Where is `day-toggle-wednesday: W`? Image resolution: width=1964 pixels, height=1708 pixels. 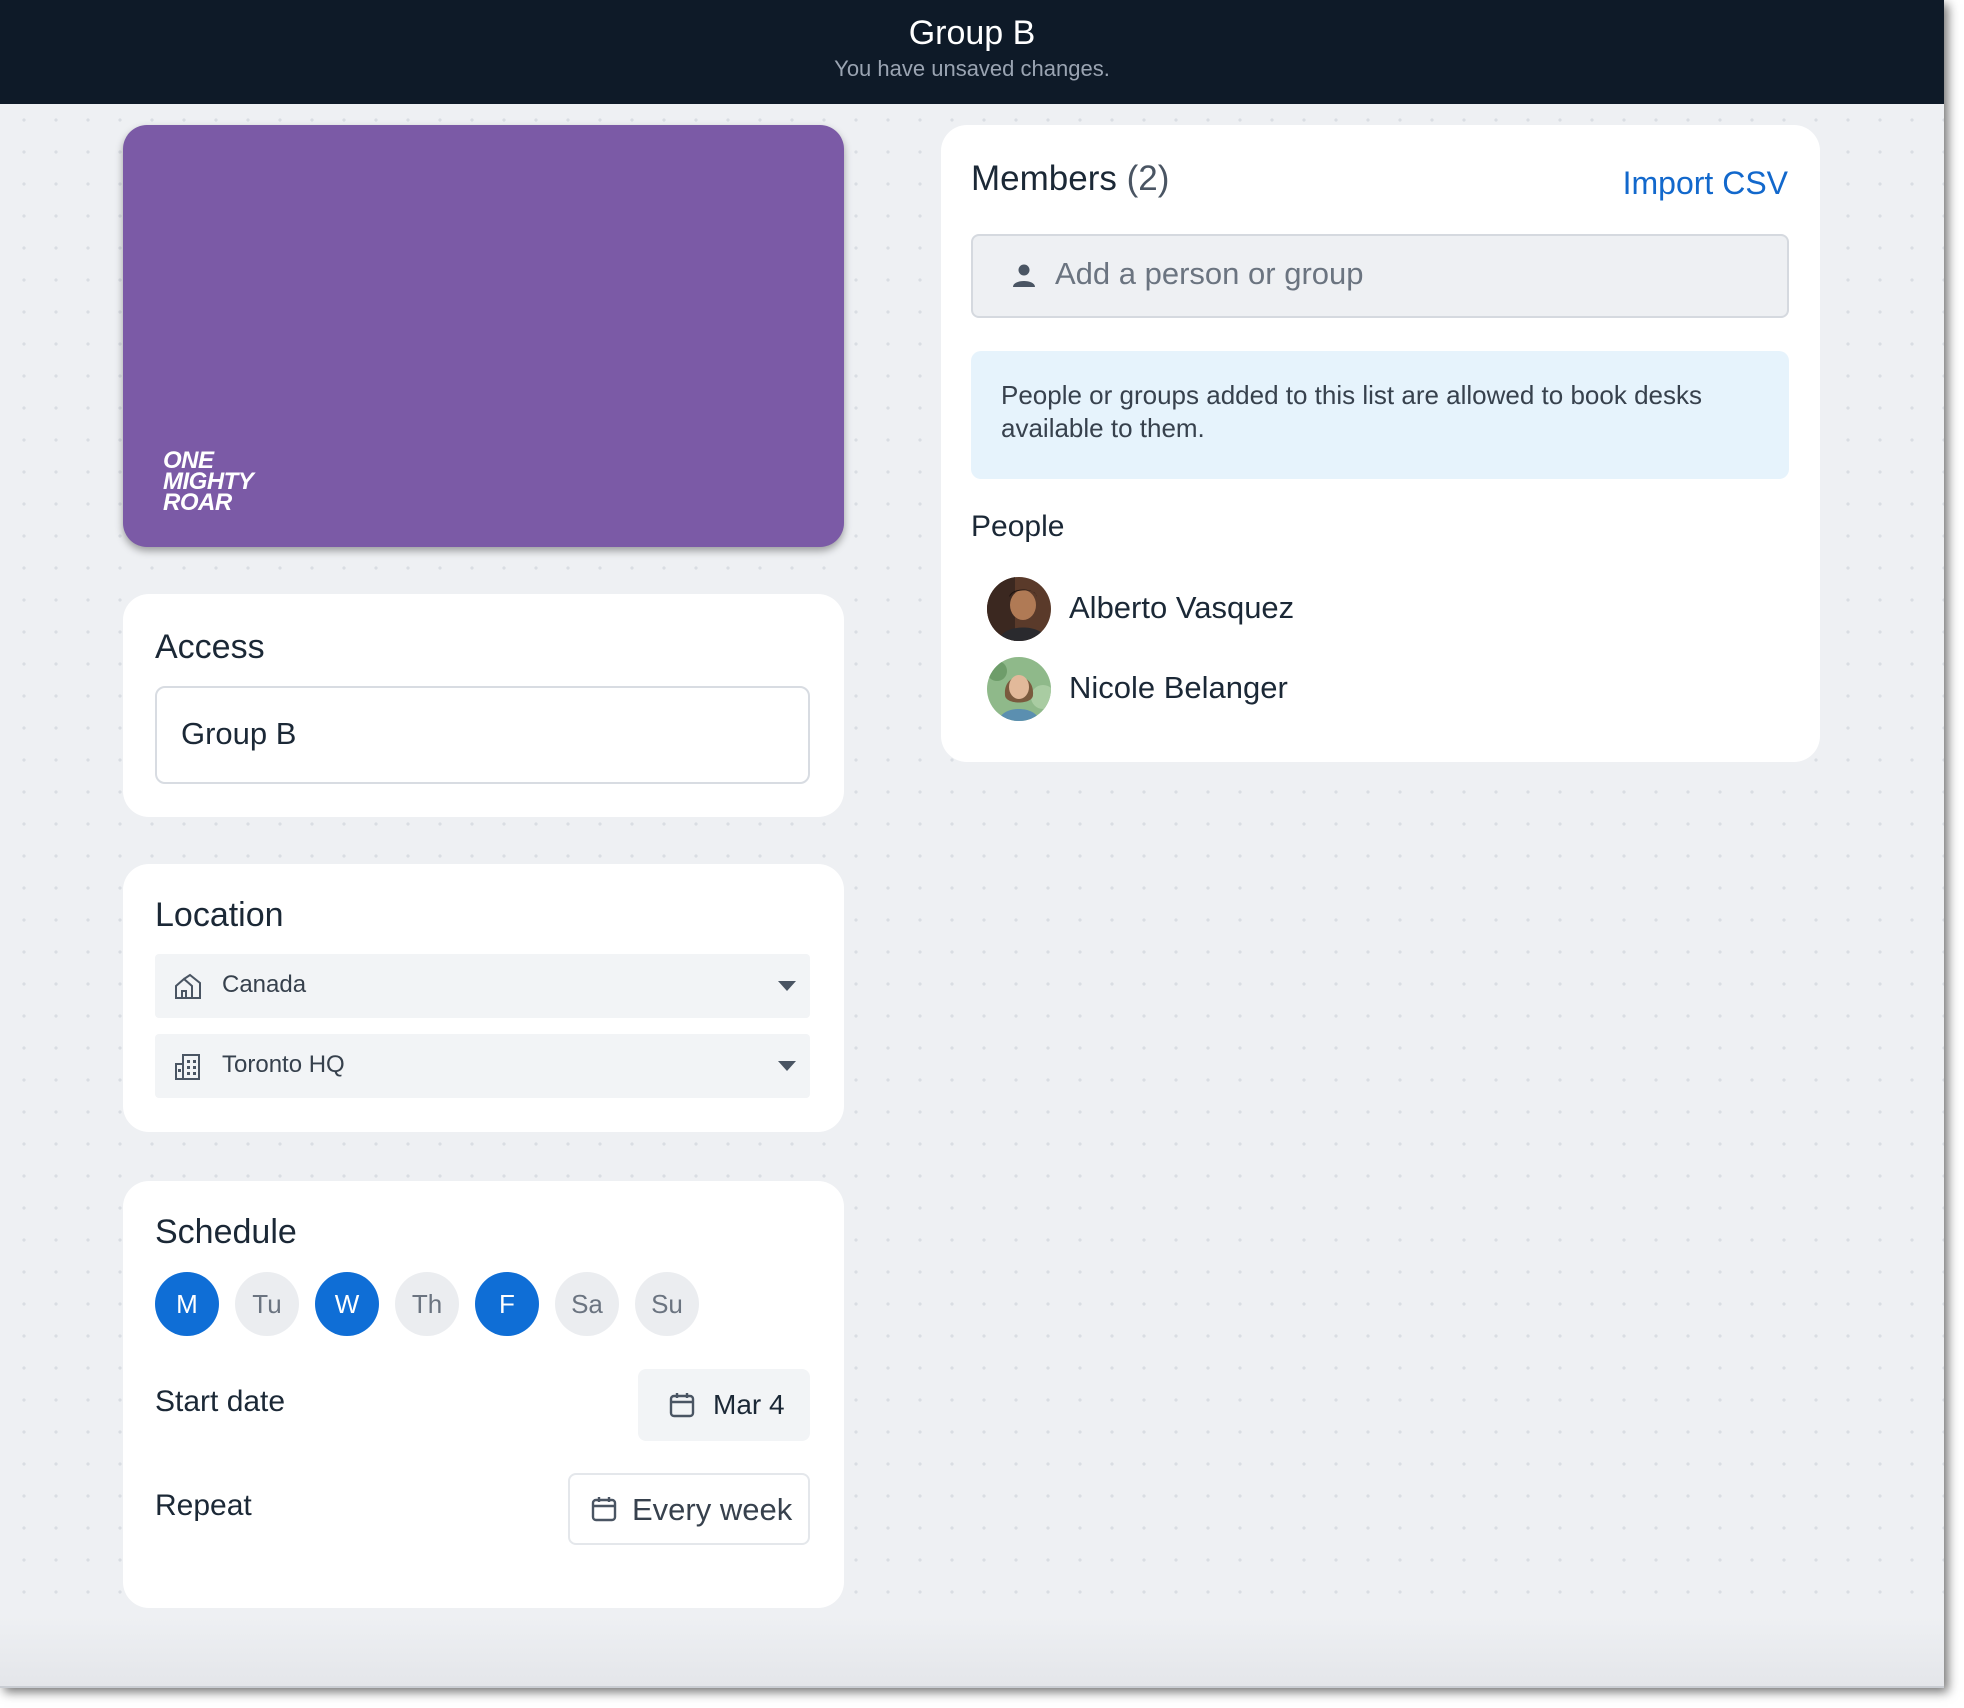
day-toggle-wednesday: W is located at coordinates (347, 1304).